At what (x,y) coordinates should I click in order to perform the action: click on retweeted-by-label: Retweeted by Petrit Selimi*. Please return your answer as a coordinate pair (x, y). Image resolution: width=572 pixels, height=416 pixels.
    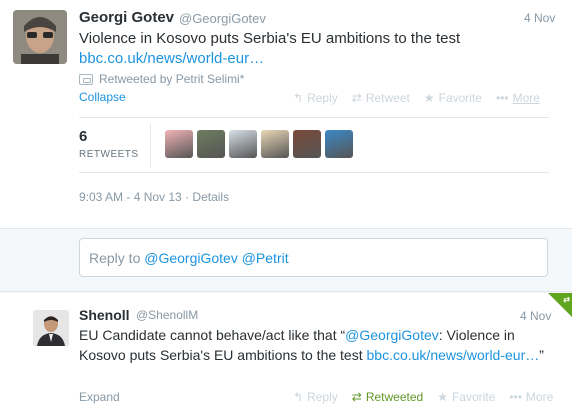
    Looking at the image, I should click on (171, 79).